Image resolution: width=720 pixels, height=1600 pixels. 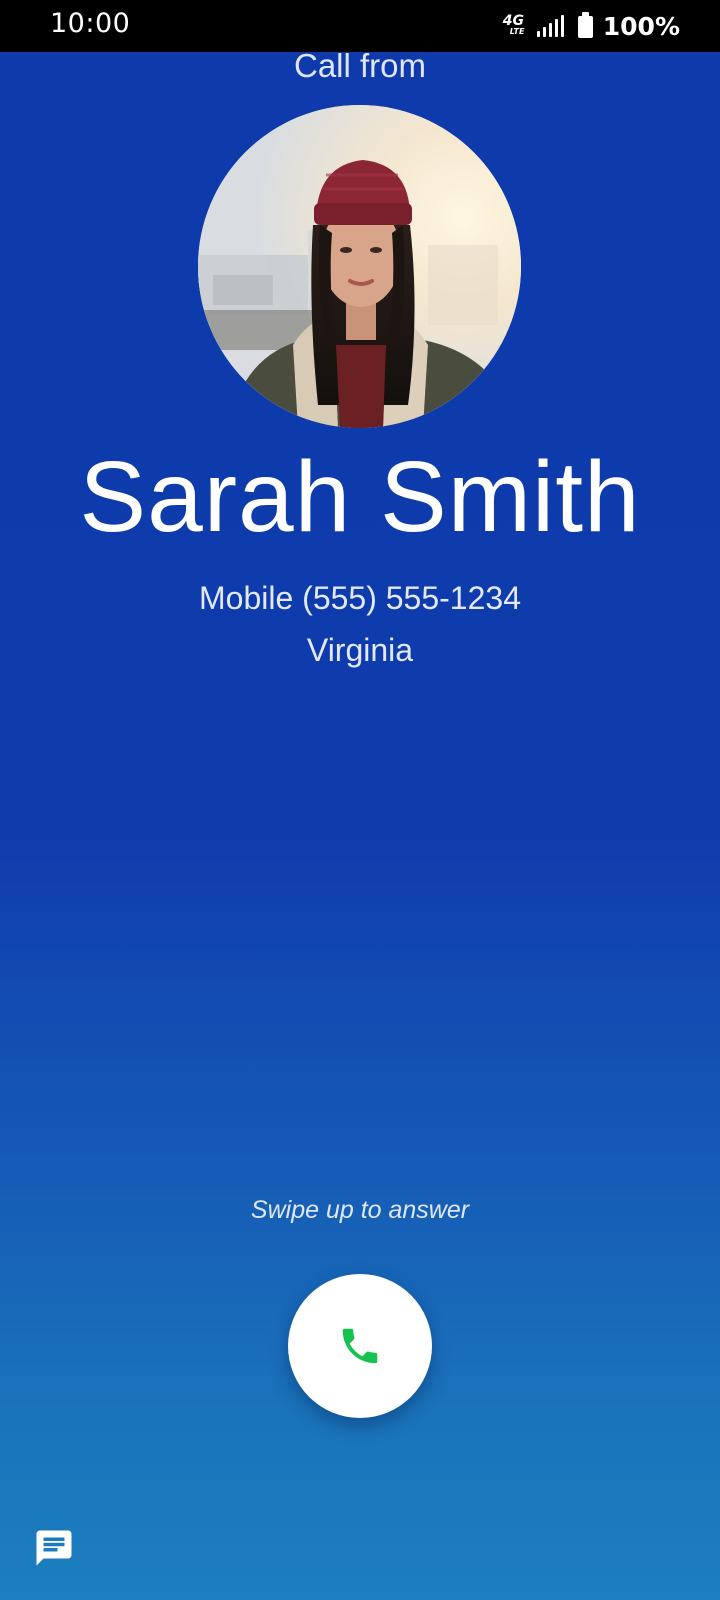 What do you see at coordinates (360, 598) in the screenshot?
I see `caller-number: Mobile (555) 555-1234` at bounding box center [360, 598].